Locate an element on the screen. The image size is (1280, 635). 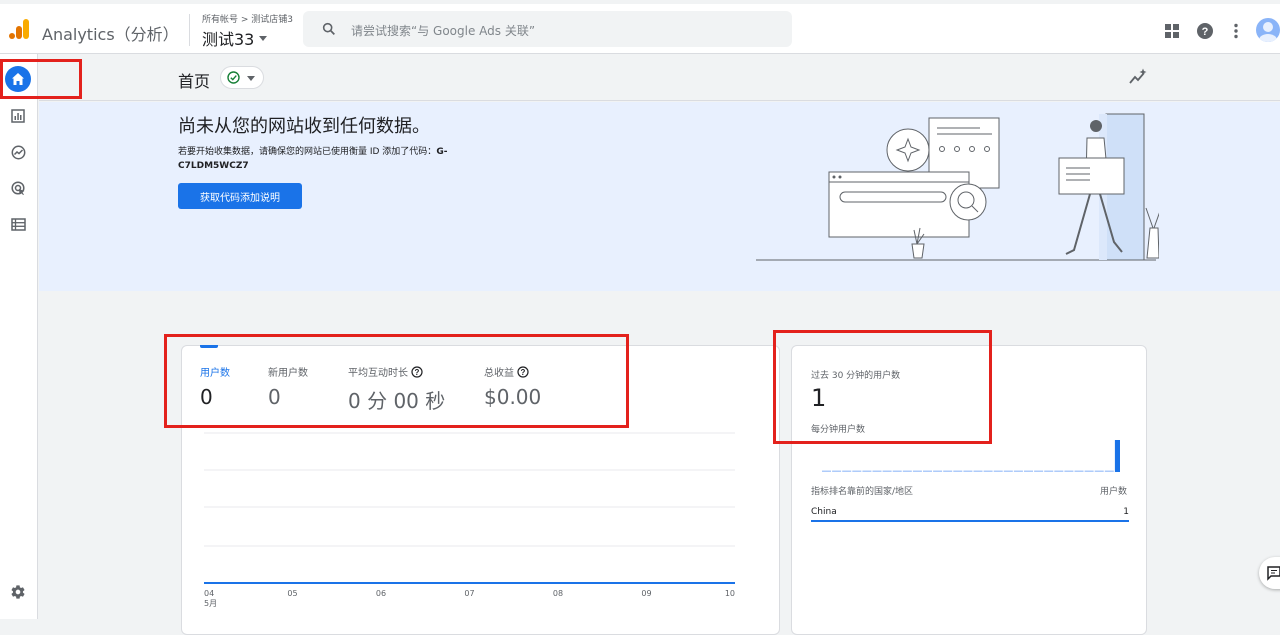
page-header: 首页 is located at coordinates (659, 77).